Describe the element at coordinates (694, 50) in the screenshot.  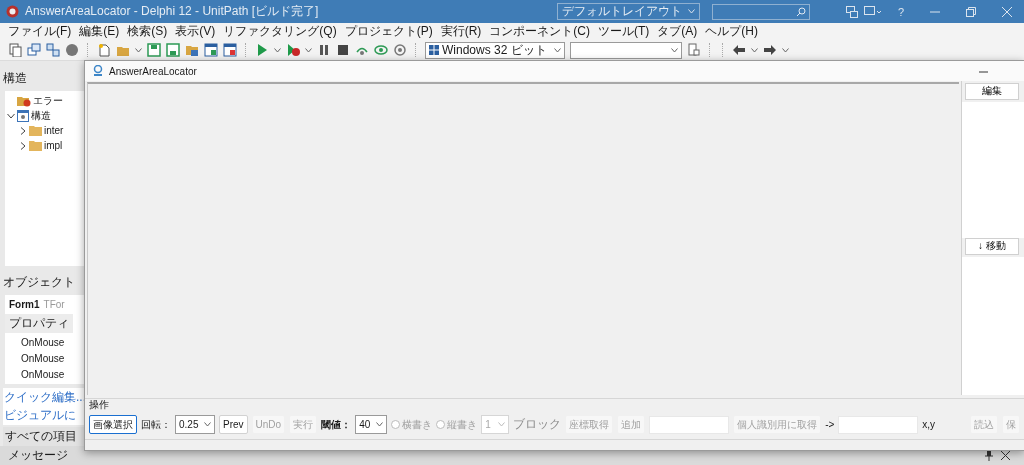
I see `device-icon` at that location.